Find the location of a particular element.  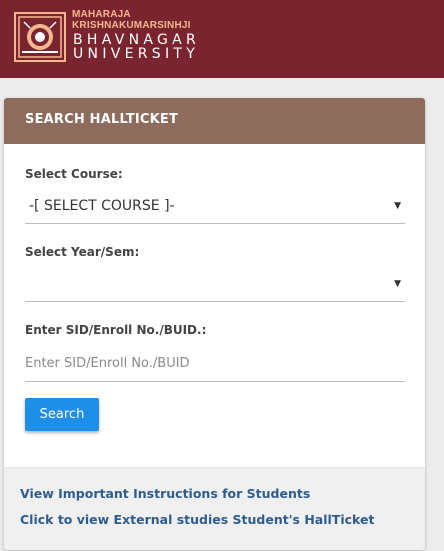

search-button: Search is located at coordinates (62, 414).